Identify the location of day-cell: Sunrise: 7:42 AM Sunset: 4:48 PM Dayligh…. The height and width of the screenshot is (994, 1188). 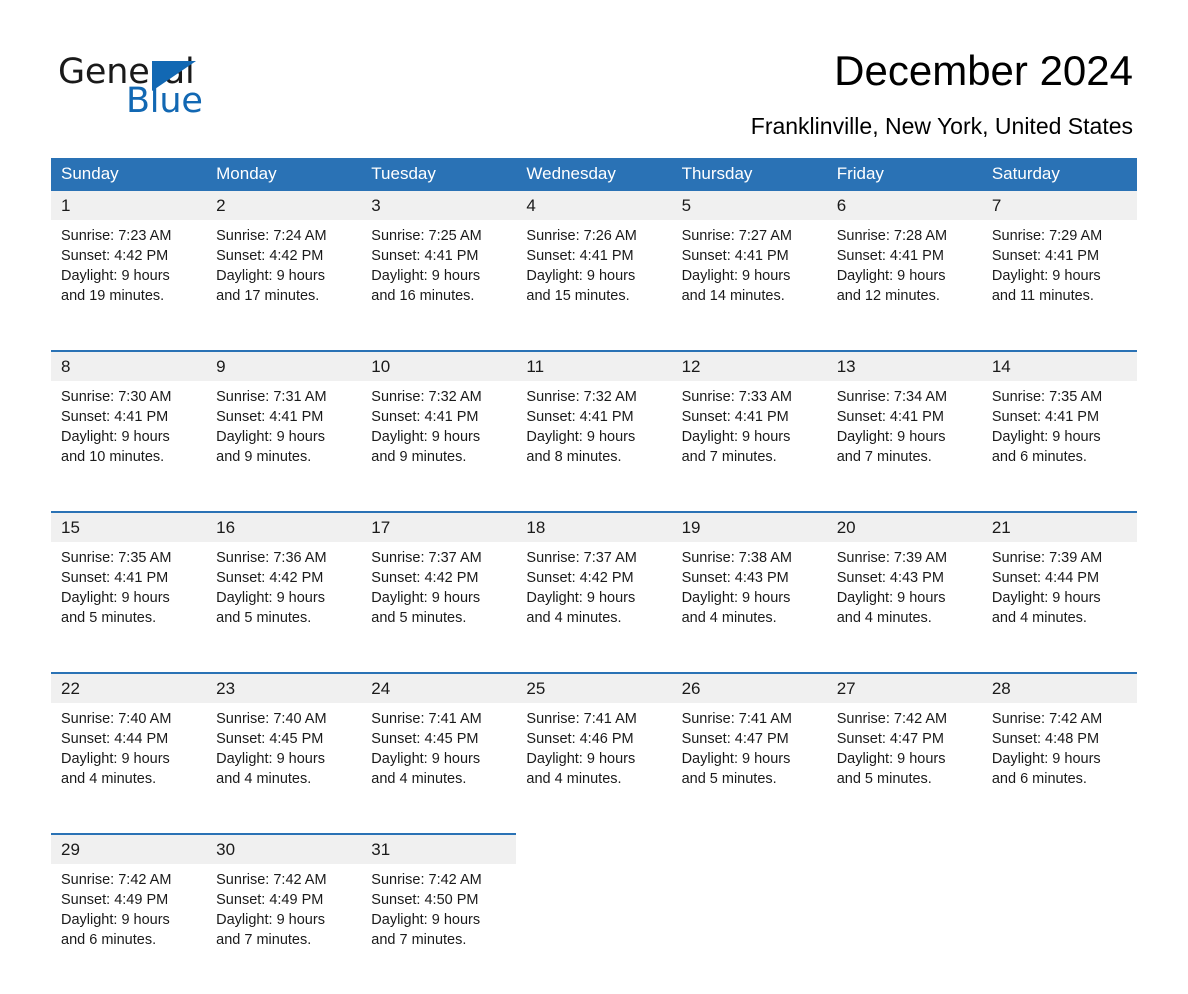
(1059, 768).